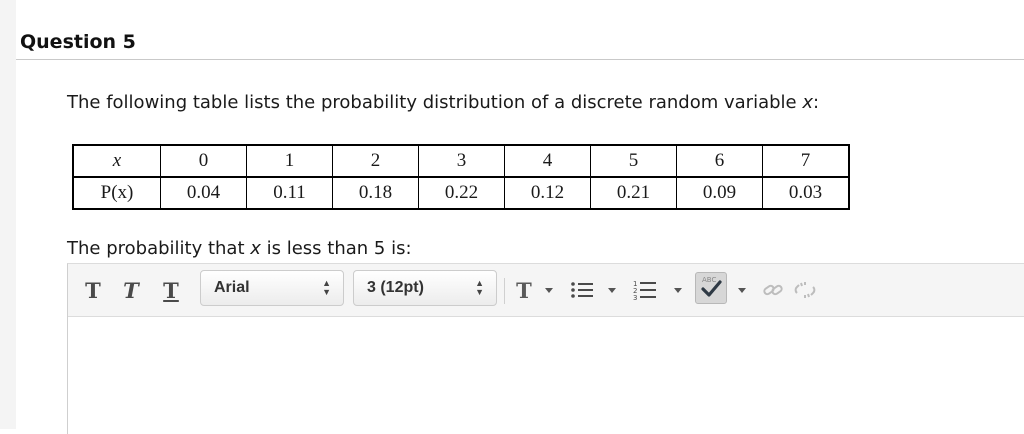 This screenshot has width=1024, height=434. Describe the element at coordinates (633, 193) in the screenshot. I see `table-cell: 0.21` at that location.